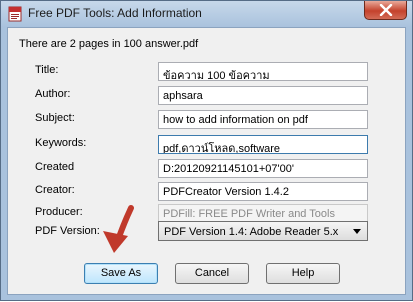 The image size is (413, 302). I want to click on annotation-arrow, so click(118, 229).